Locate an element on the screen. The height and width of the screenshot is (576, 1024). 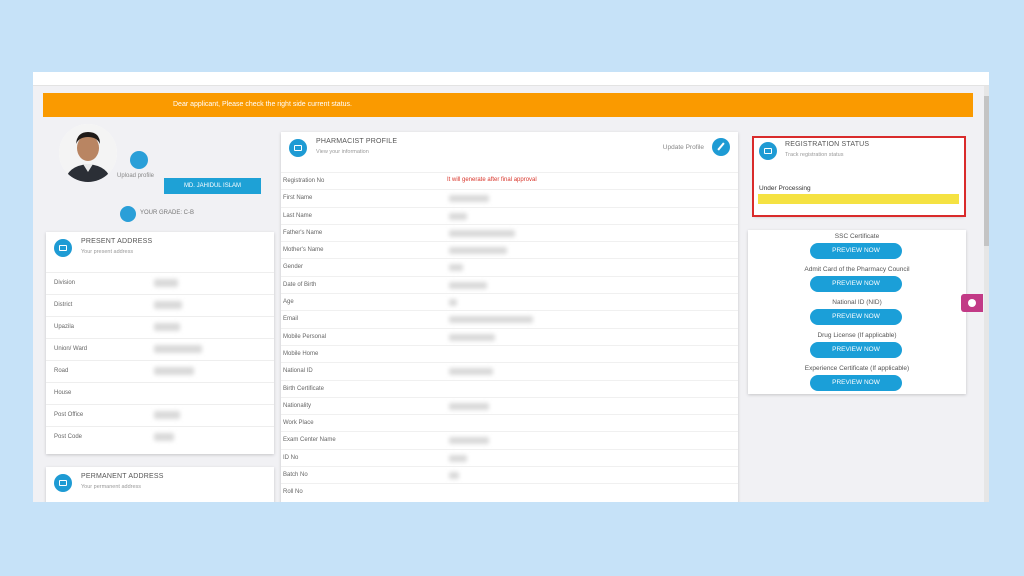
card-title: PHARMACIST PROFILE is located at coordinates (357, 141).